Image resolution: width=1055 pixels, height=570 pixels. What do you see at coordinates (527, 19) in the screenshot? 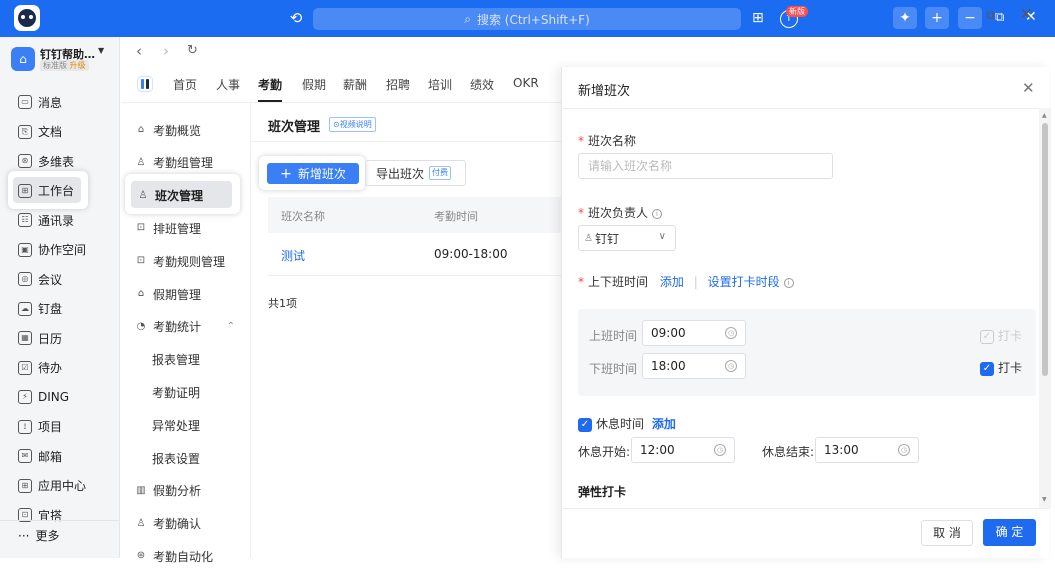
I see `search-input: ⌕ 搜索 (Ctrl+Shift+F)` at bounding box center [527, 19].